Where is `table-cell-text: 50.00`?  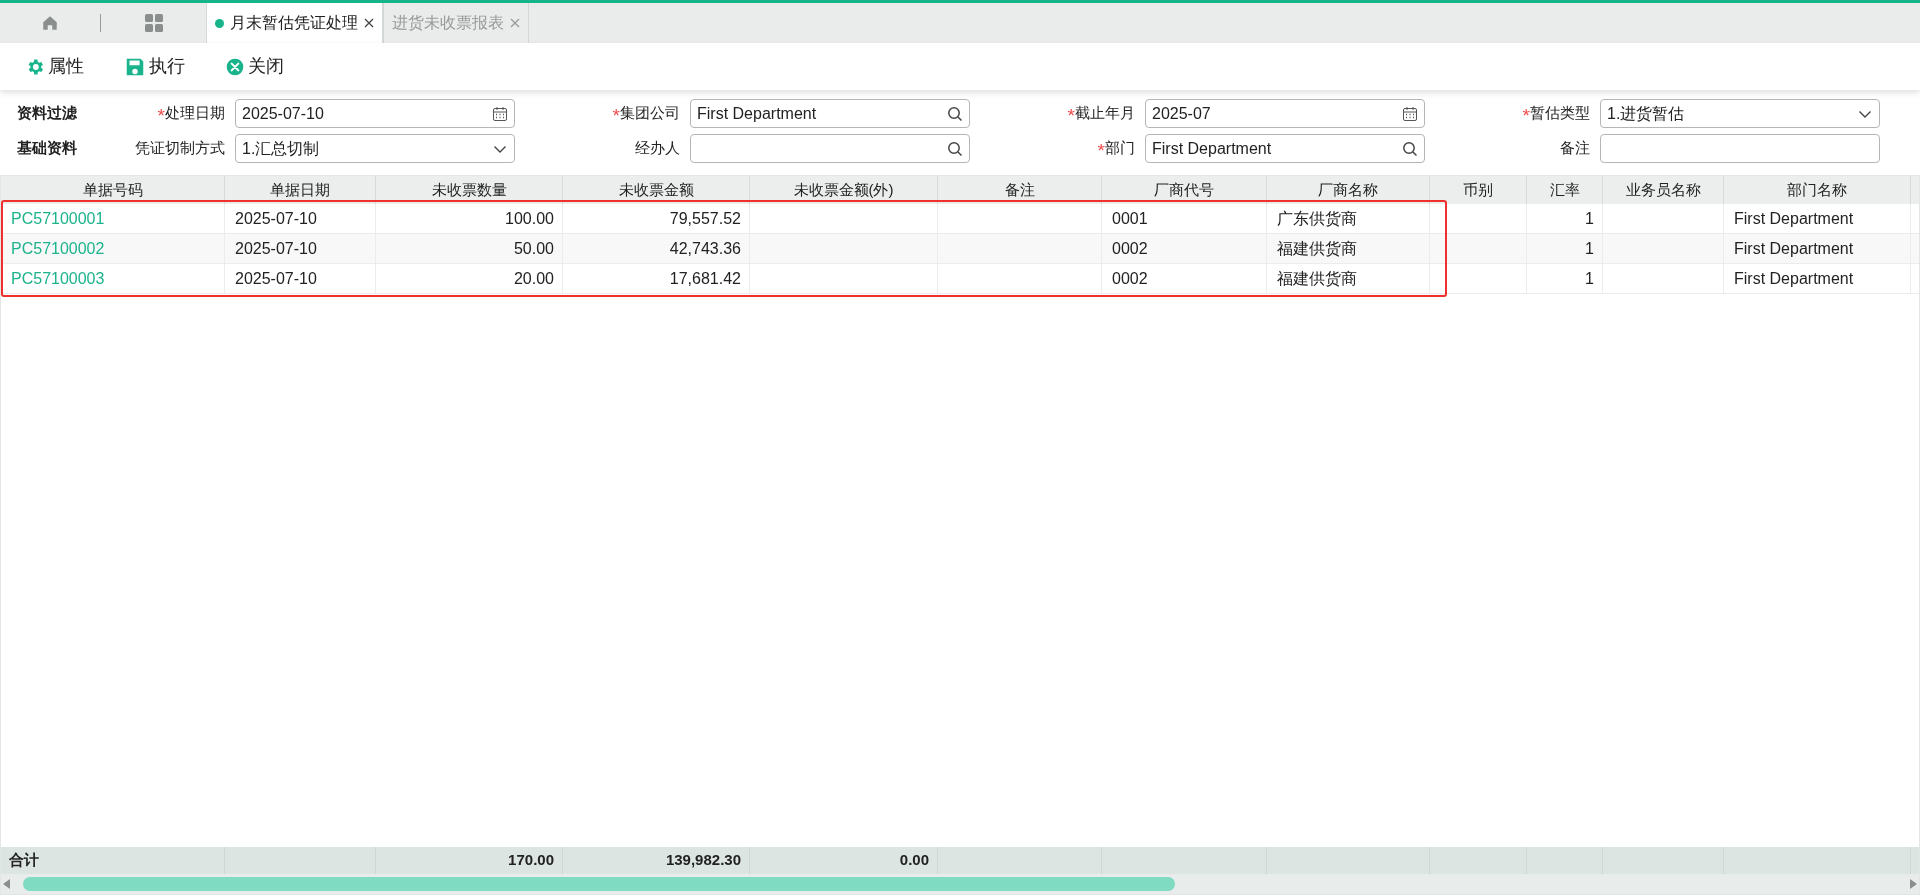 table-cell-text: 50.00 is located at coordinates (533, 248).